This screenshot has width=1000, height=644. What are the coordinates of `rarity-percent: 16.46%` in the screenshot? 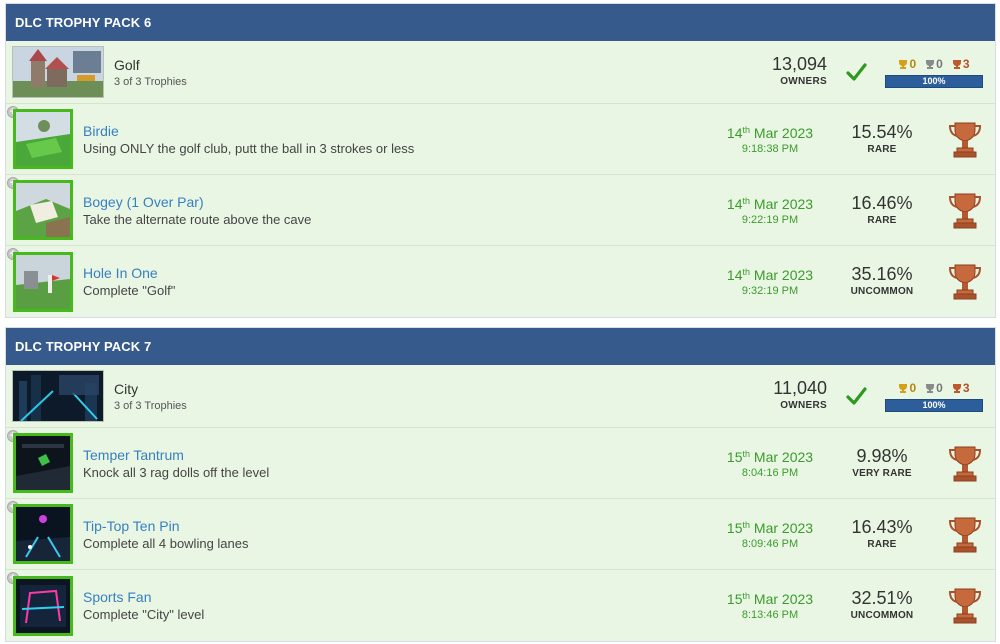 It's located at (882, 203).